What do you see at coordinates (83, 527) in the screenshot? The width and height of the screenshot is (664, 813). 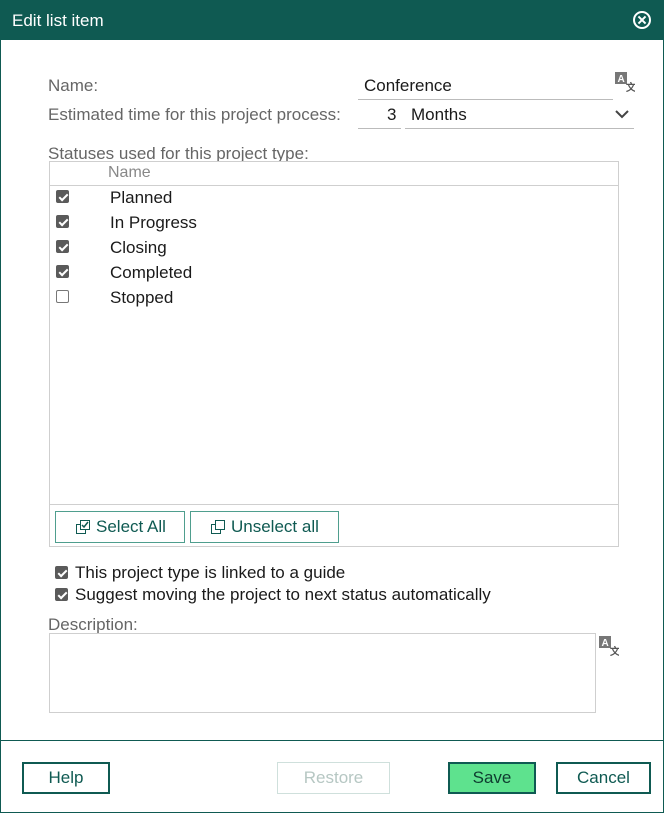 I see `select-all-icon` at bounding box center [83, 527].